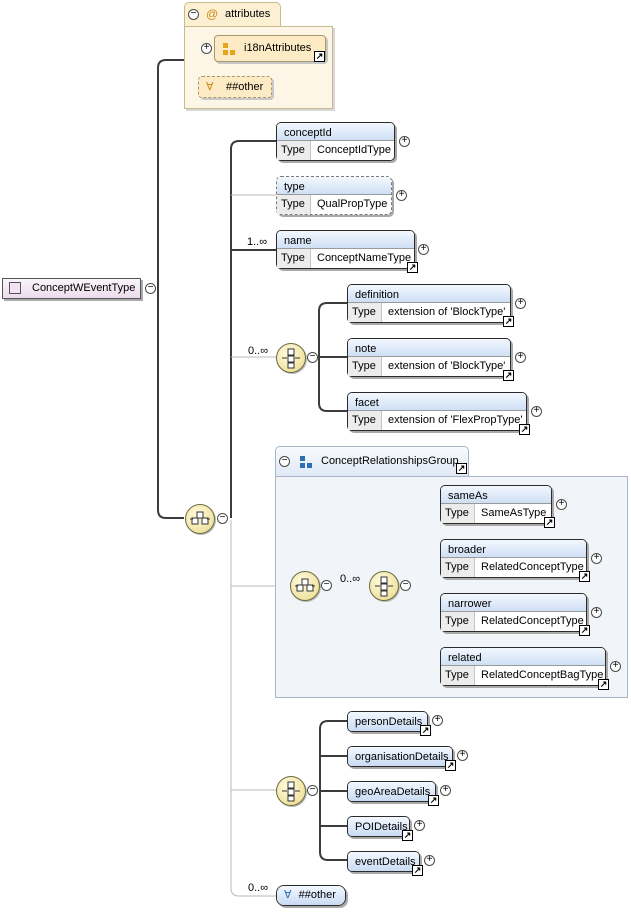  I want to click on element-definition-expand: +, so click(520, 303).